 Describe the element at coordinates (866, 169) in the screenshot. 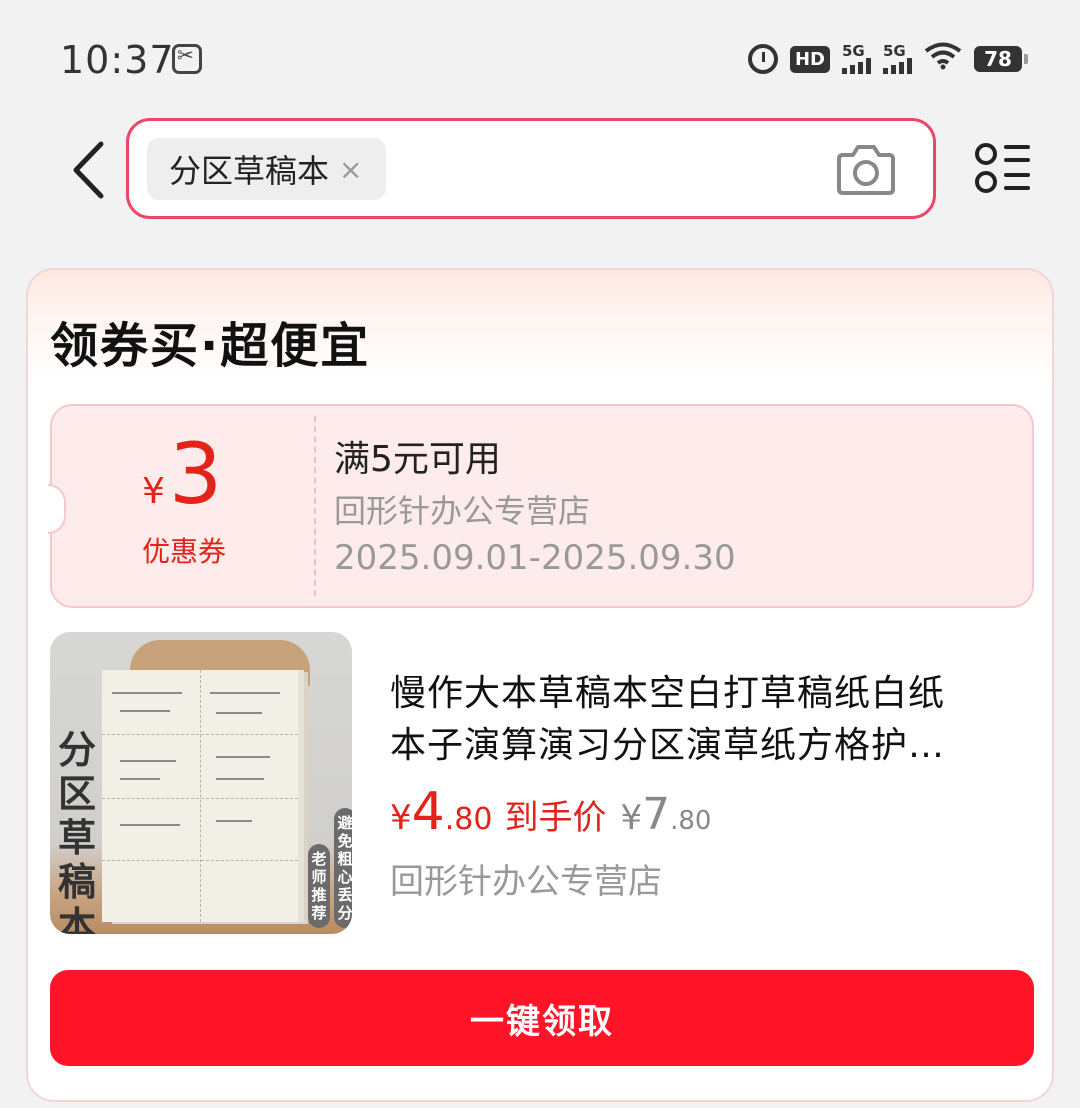

I see `camera-icon` at that location.